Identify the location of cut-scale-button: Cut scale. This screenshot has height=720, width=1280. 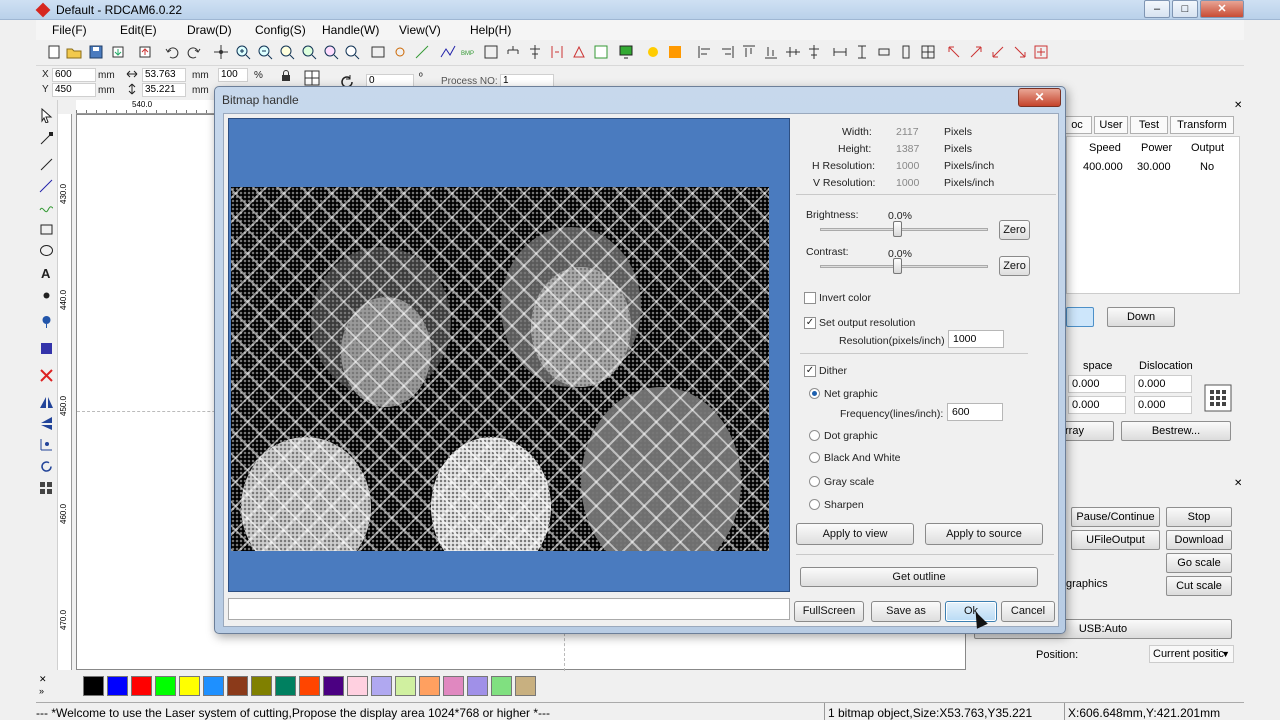
(1199, 586).